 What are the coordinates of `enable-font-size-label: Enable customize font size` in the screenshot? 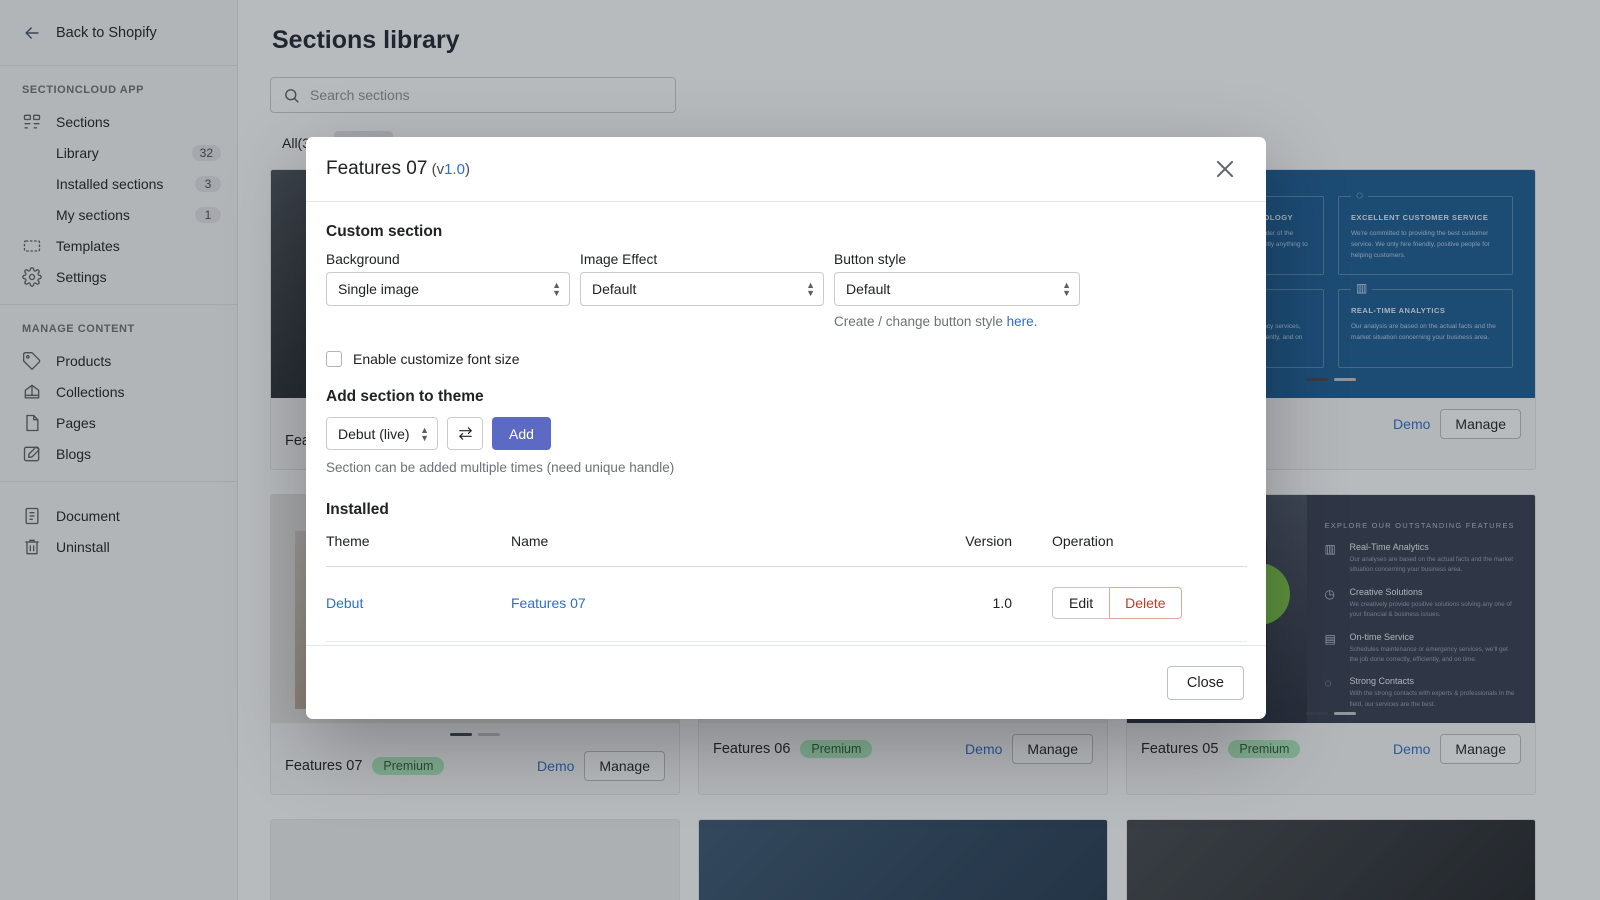 It's located at (436, 359).